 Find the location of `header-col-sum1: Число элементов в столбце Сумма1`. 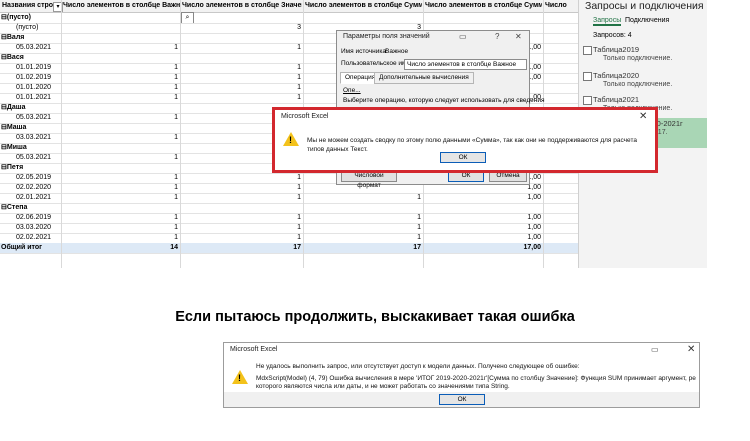

header-col-sum1: Число элементов в столбце Сумма1 is located at coordinates (363, 6).